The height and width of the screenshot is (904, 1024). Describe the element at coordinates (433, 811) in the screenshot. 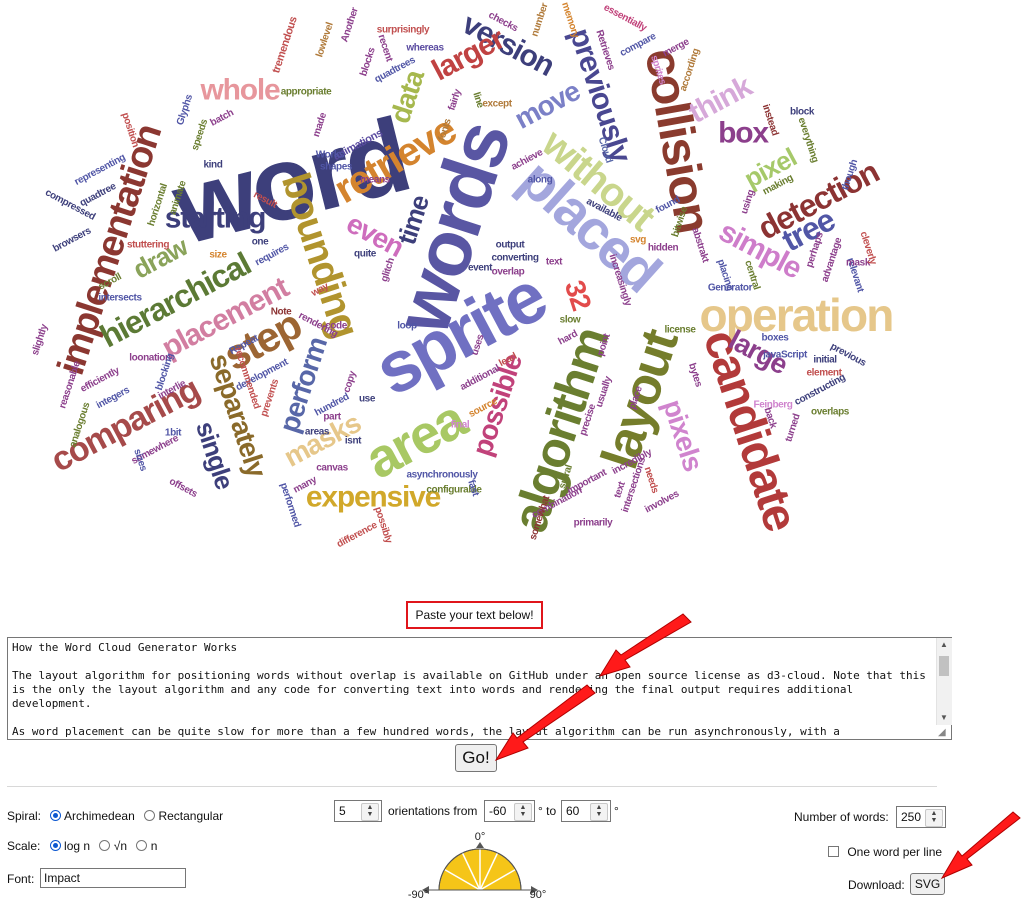

I see `orientations-from-label: orientations from` at that location.